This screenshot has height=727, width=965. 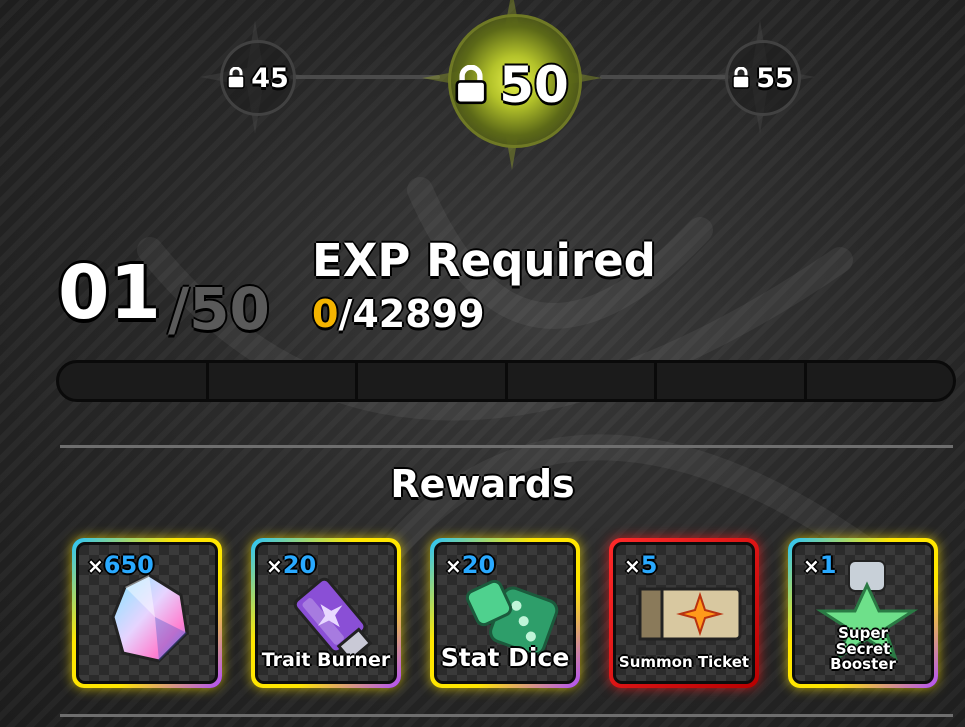 What do you see at coordinates (411, 314) in the screenshot?
I see `exp-required: /42899` at bounding box center [411, 314].